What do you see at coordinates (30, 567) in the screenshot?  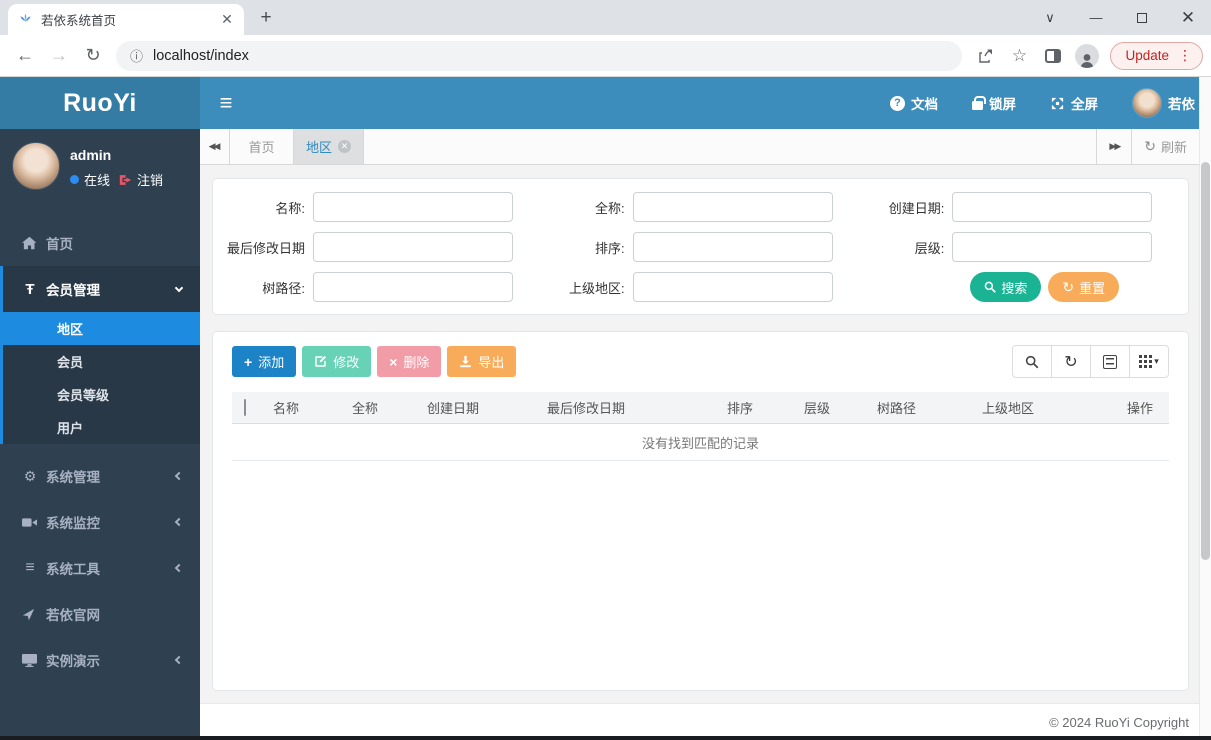 I see `bars-icon: ≡` at bounding box center [30, 567].